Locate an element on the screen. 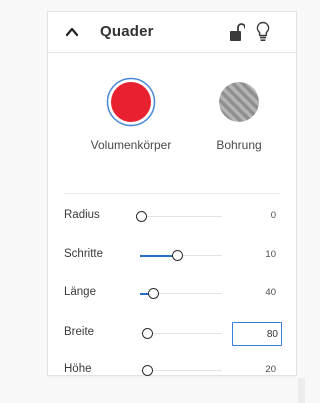 This screenshot has width=320, height=403. param-row-breite: Breite is located at coordinates (172, 334).